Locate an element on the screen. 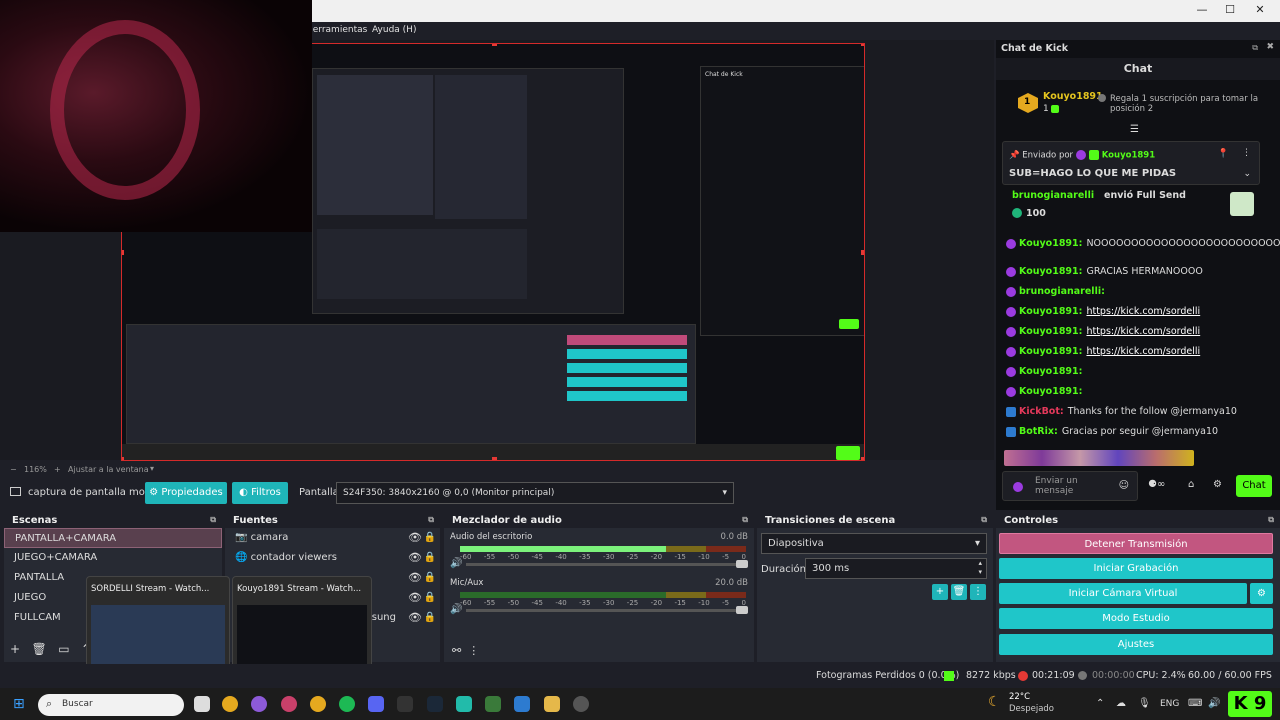 The width and height of the screenshot is (1280, 720). network-icon: ⌨ is located at coordinates (1195, 703).